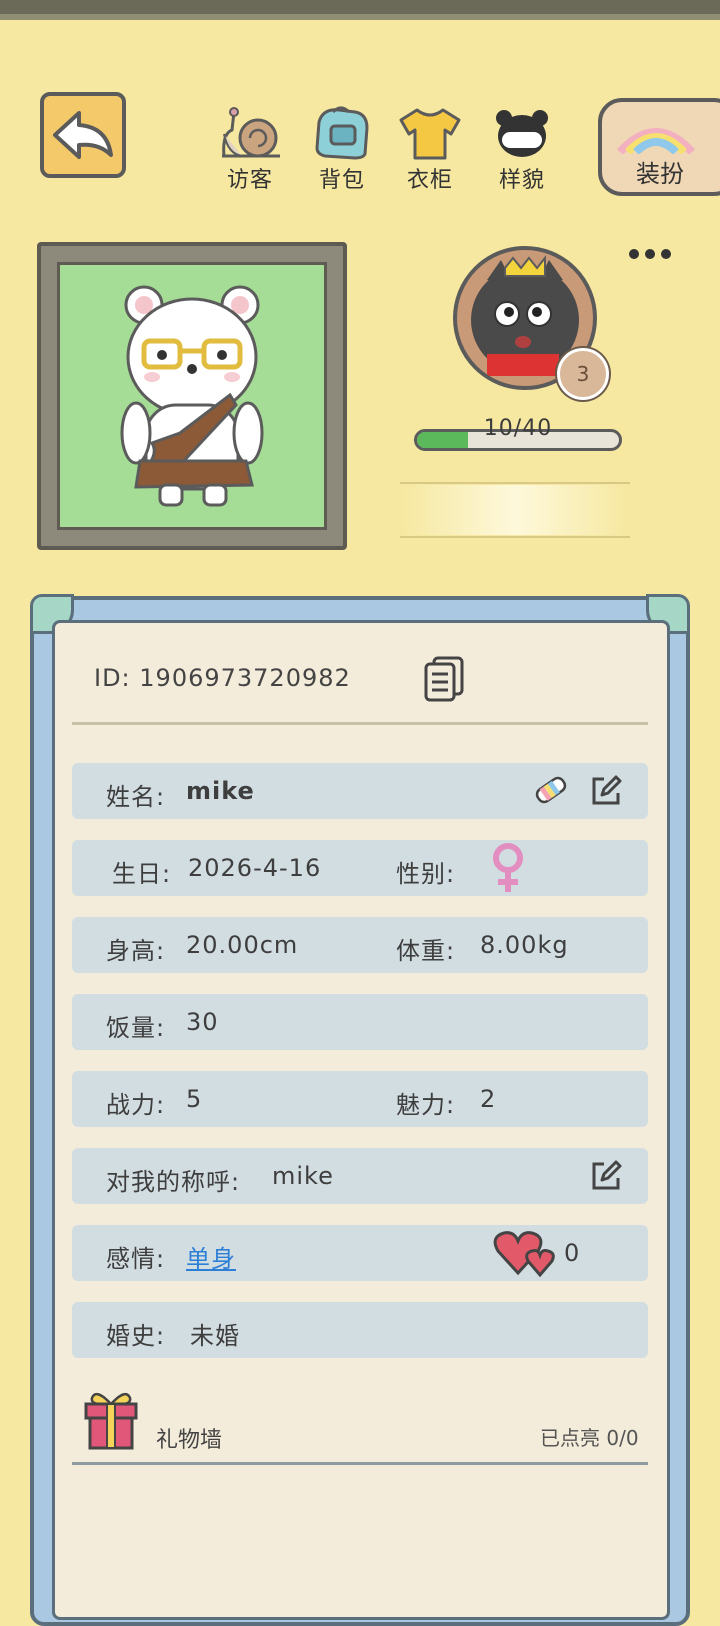 The image size is (720, 1626). Describe the element at coordinates (508, 867) in the screenshot. I see `female-symbol-icon` at that location.